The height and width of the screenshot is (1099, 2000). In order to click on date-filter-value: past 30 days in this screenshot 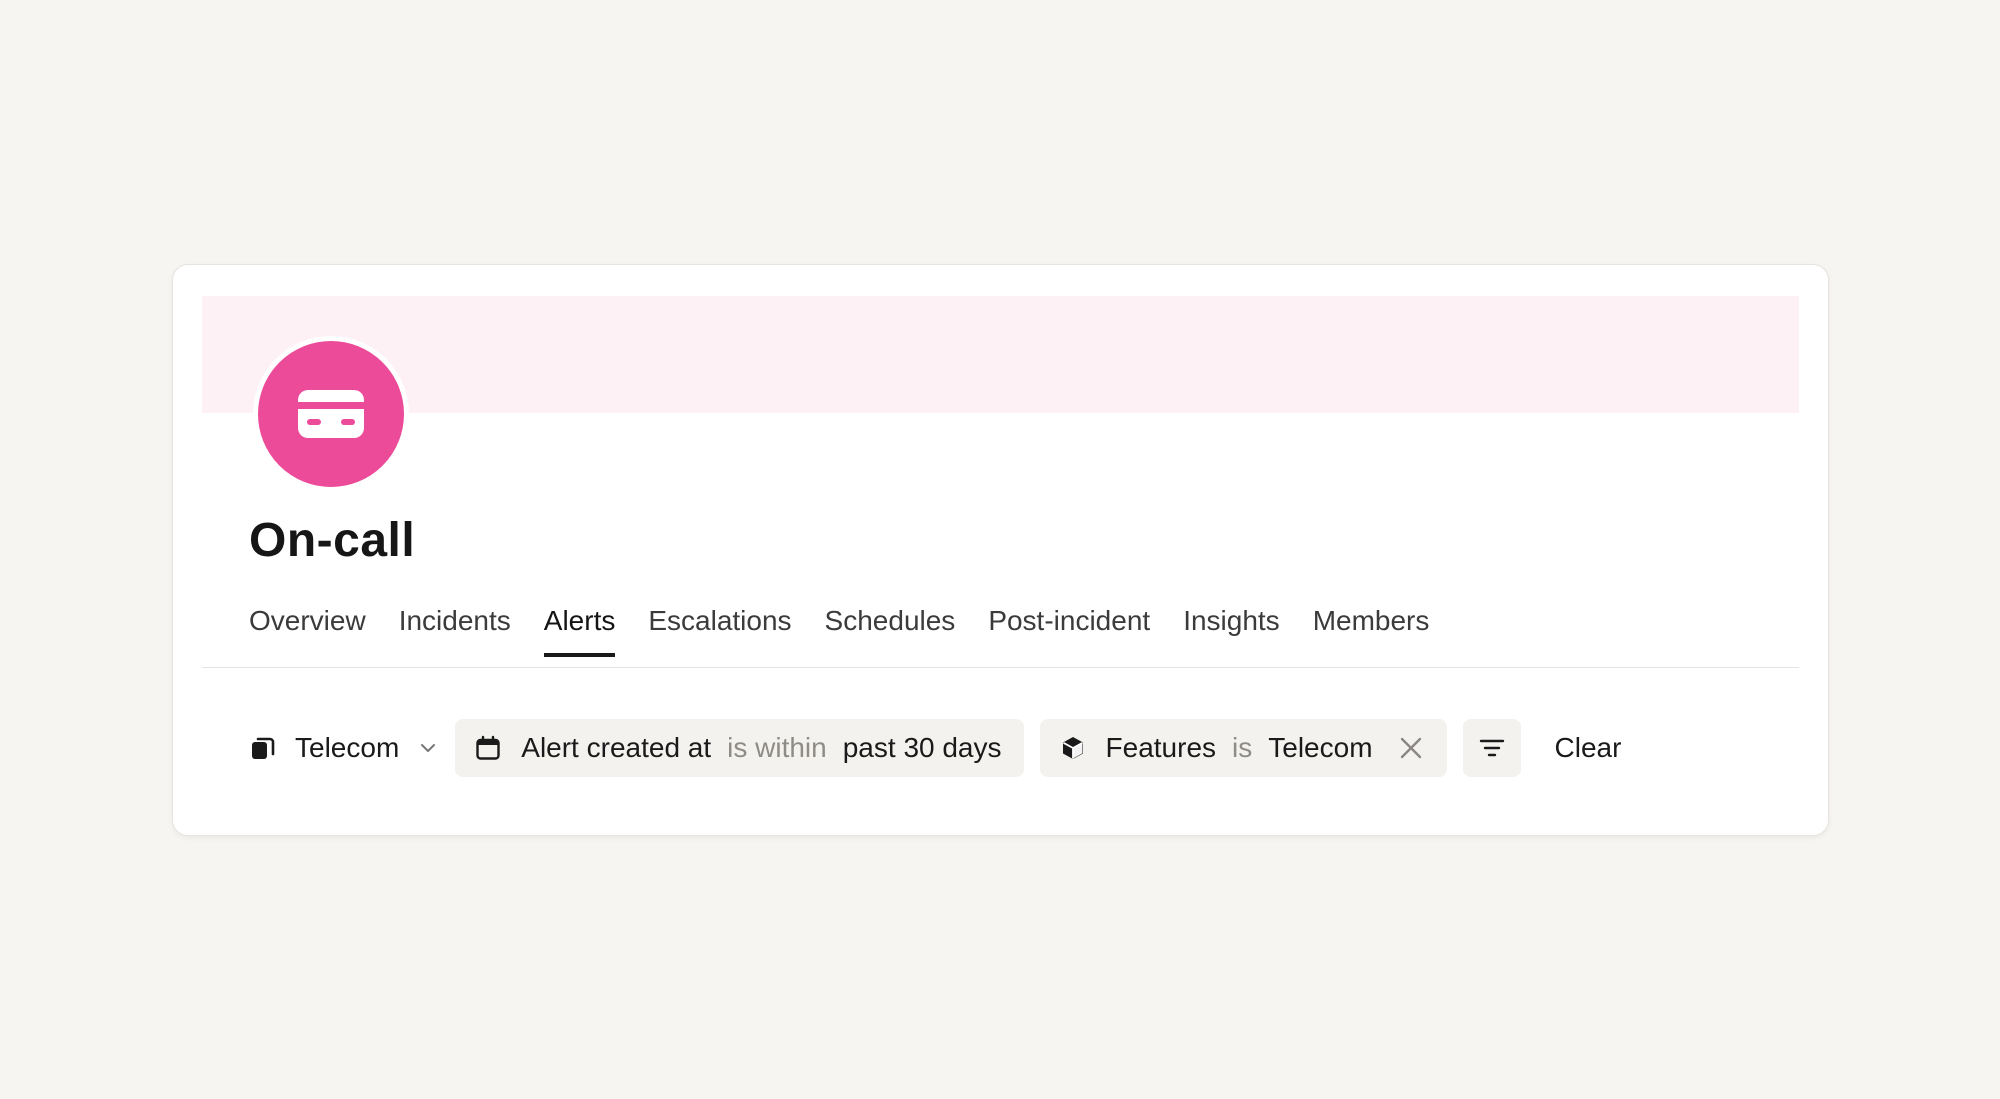, I will do `click(922, 747)`.